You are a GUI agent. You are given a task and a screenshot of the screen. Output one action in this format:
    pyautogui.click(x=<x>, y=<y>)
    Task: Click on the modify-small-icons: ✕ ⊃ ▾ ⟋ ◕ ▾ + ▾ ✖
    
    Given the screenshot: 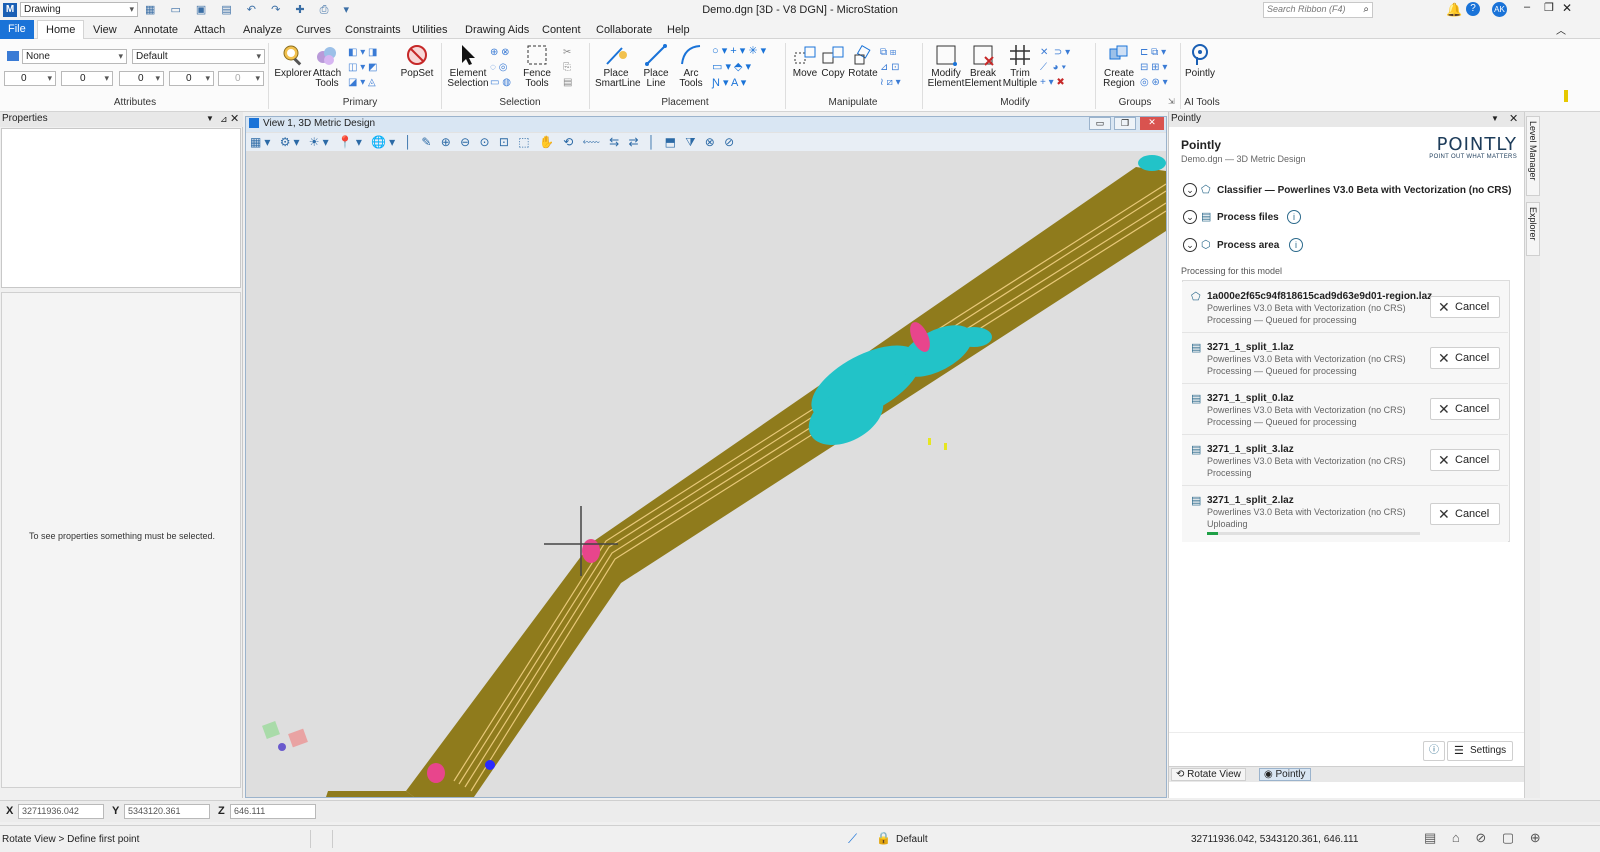 What is the action you would take?
    pyautogui.click(x=1068, y=68)
    